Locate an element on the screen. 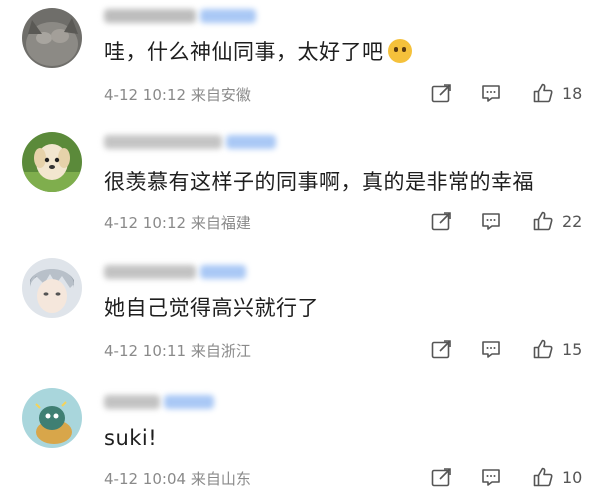 This screenshot has width=600, height=497. comment-meta: 4-12 10:12 来自安徽 is located at coordinates (177, 94).